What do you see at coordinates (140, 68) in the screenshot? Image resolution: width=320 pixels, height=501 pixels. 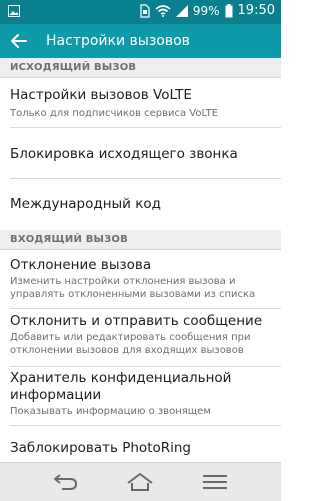 I see `section-header-outgoing: ИСХОДЯЩИЙ ВЫЗОВ` at bounding box center [140, 68].